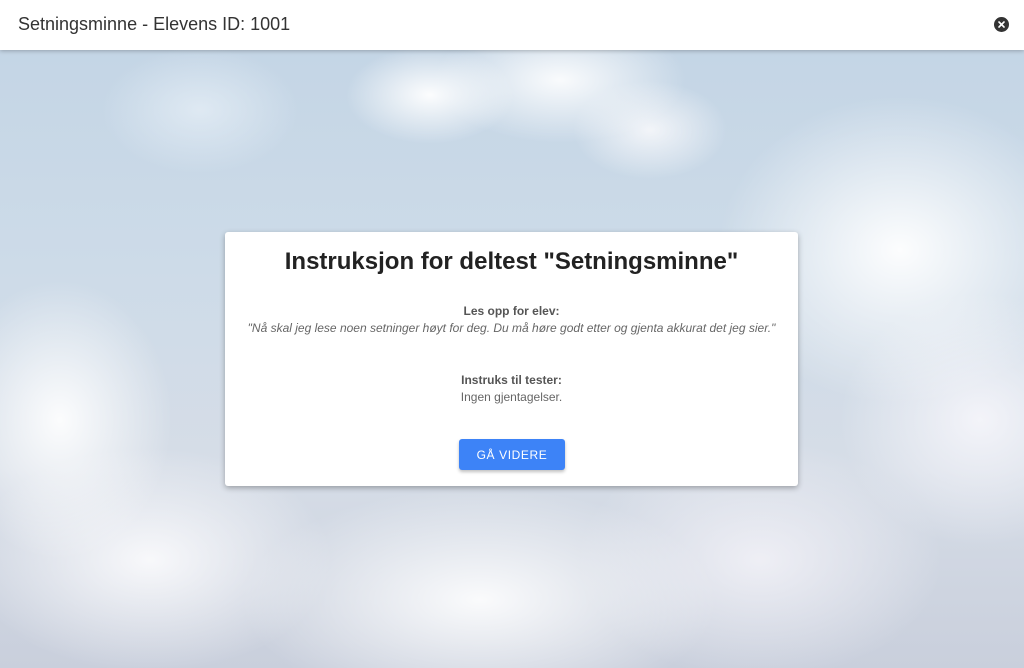 This screenshot has height=668, width=1024. Describe the element at coordinates (511, 261) in the screenshot. I see `instruction-title: Instruksjon for deltest "Setningsminne"` at that location.